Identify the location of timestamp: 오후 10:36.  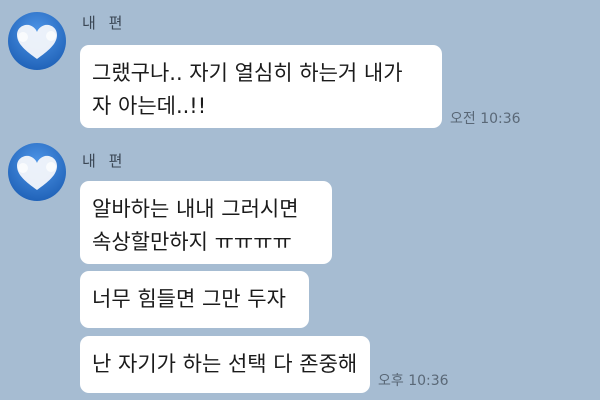
(413, 381).